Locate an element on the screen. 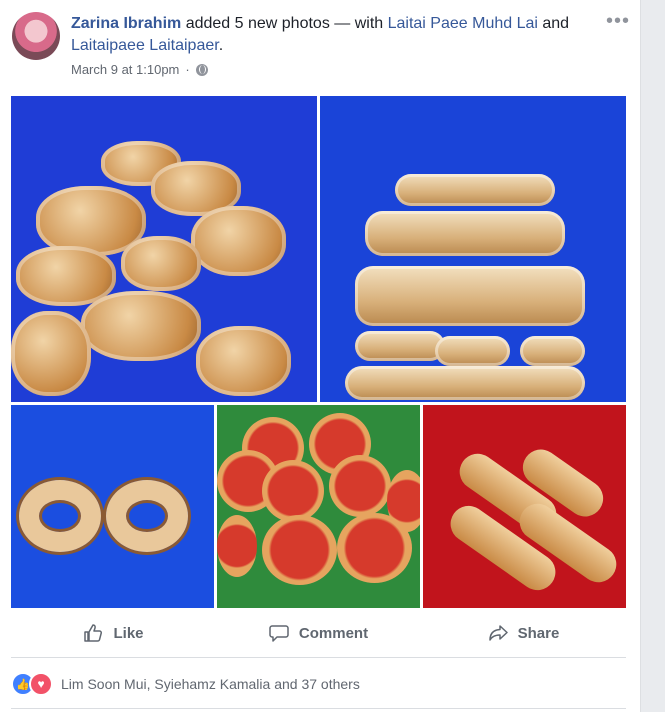 The image size is (665, 712). divider is located at coordinates (318, 657).